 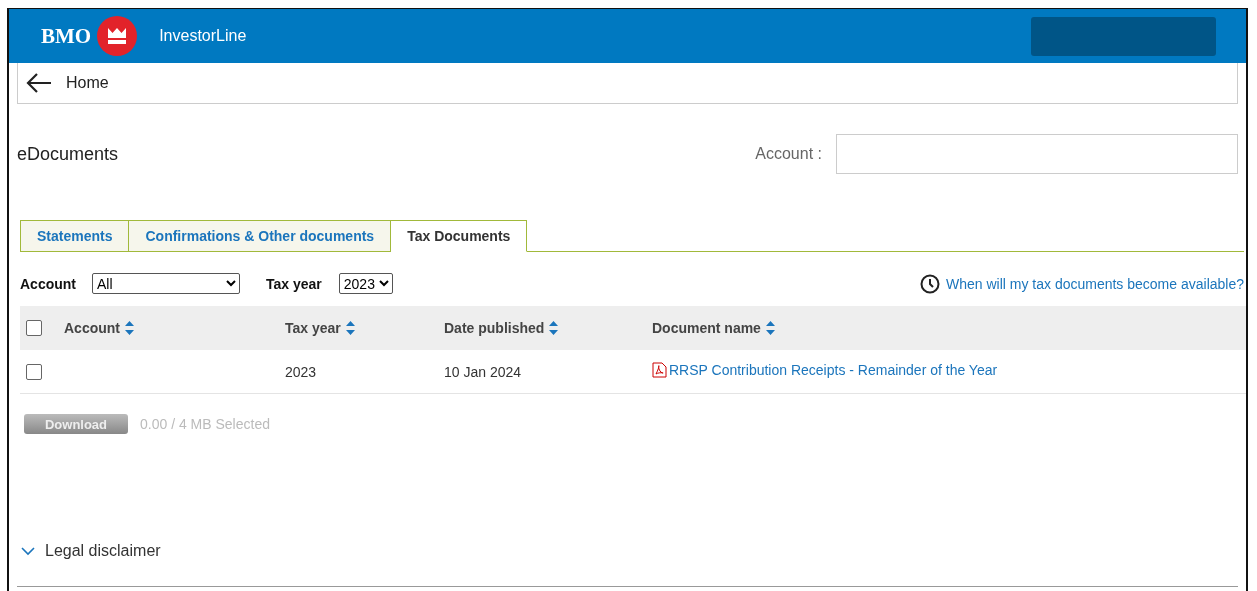 What do you see at coordinates (1094, 283) in the screenshot?
I see `help-link: When will my tax documents become available?` at bounding box center [1094, 283].